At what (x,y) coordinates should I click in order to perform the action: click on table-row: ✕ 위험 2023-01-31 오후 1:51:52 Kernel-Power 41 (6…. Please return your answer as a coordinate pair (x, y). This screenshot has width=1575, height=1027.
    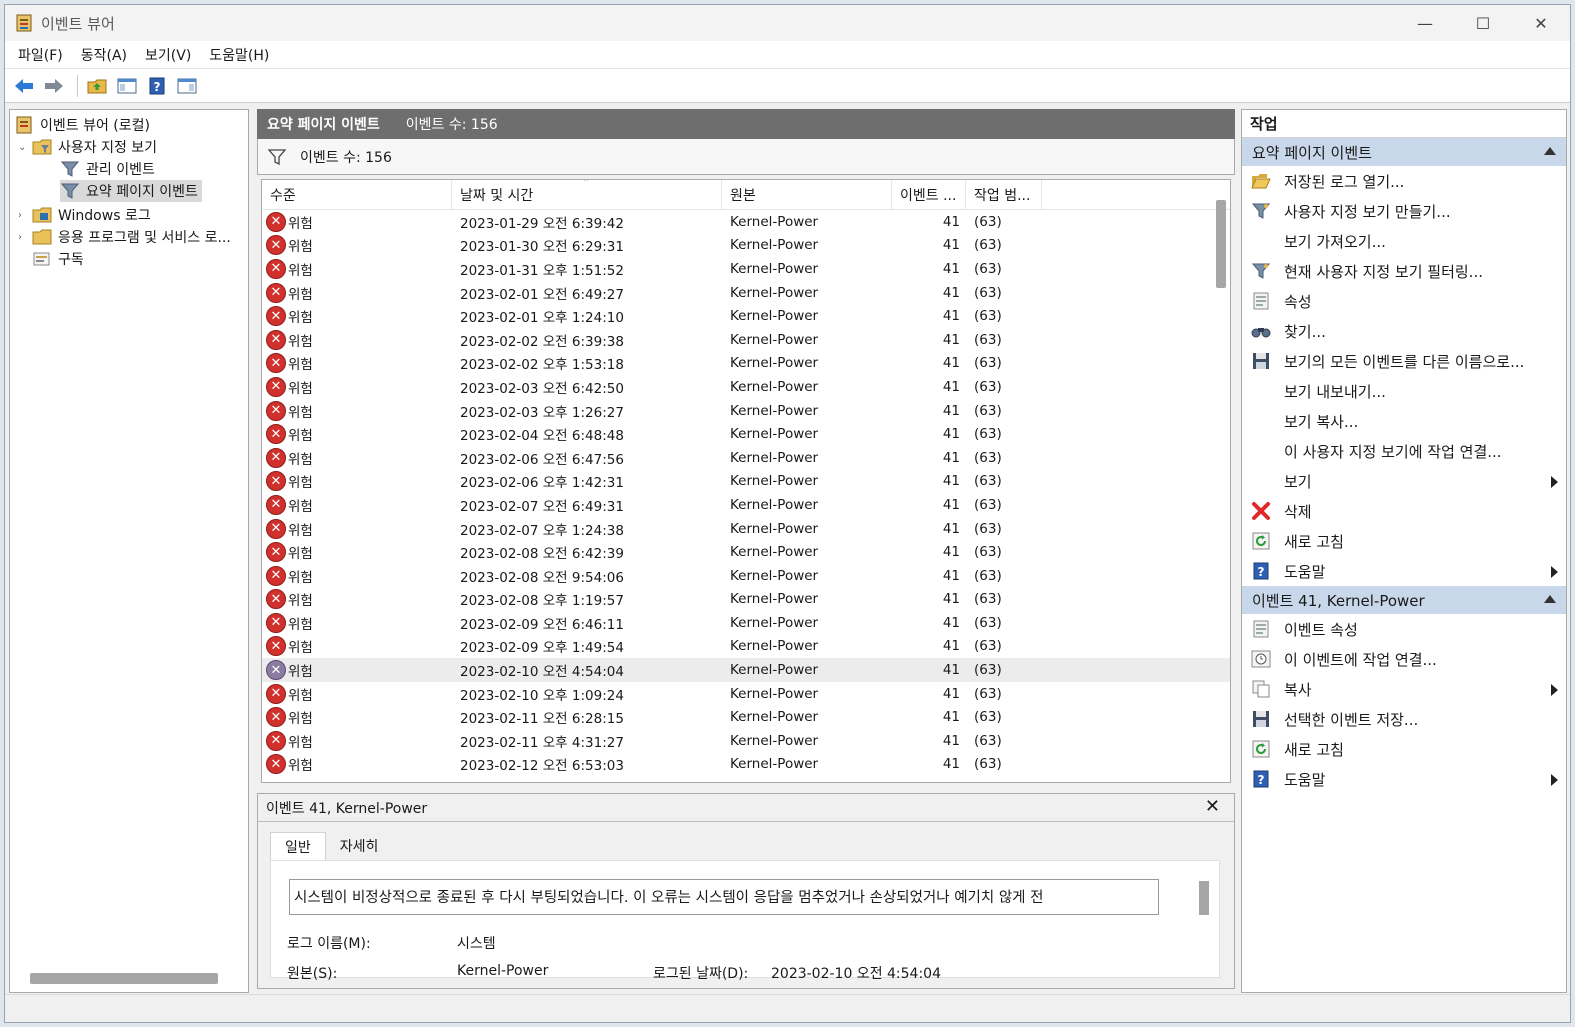
    Looking at the image, I should click on (746, 269).